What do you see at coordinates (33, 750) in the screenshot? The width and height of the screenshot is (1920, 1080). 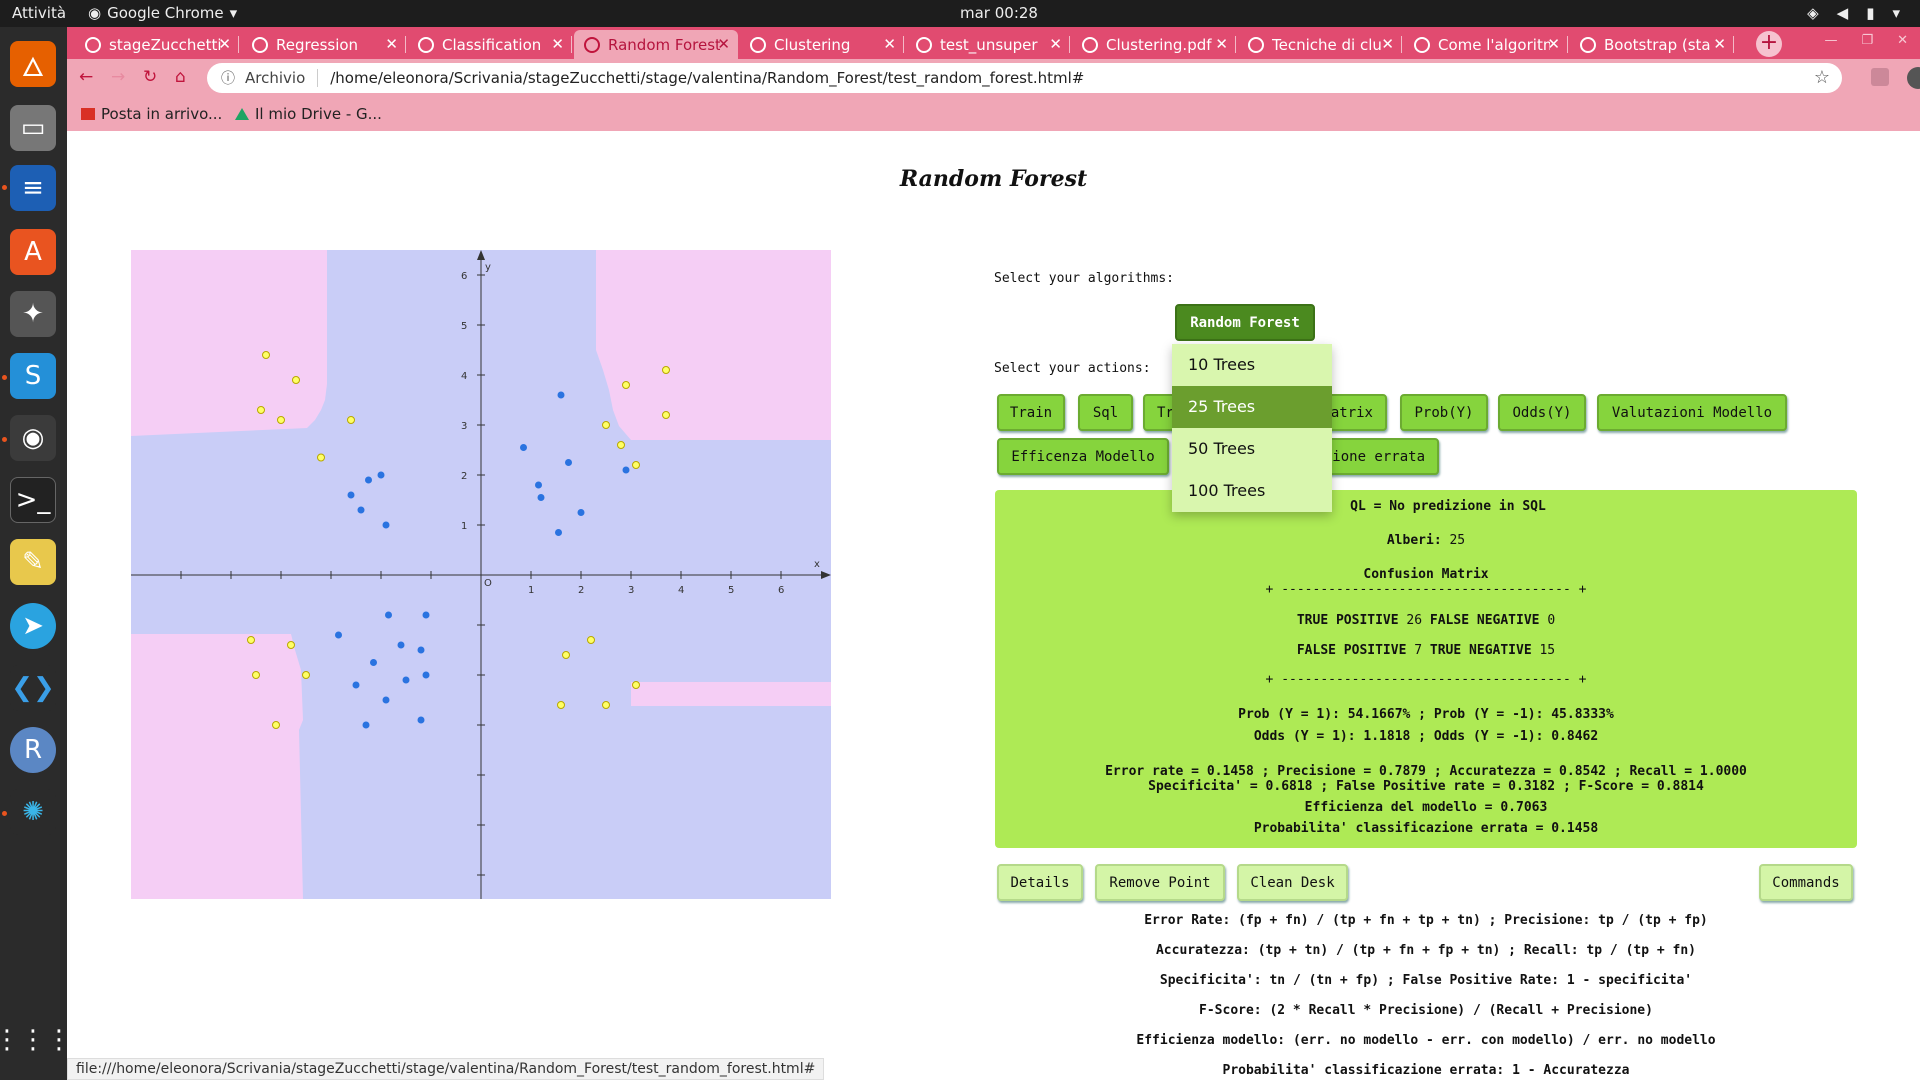 I see `r-icon: R` at bounding box center [33, 750].